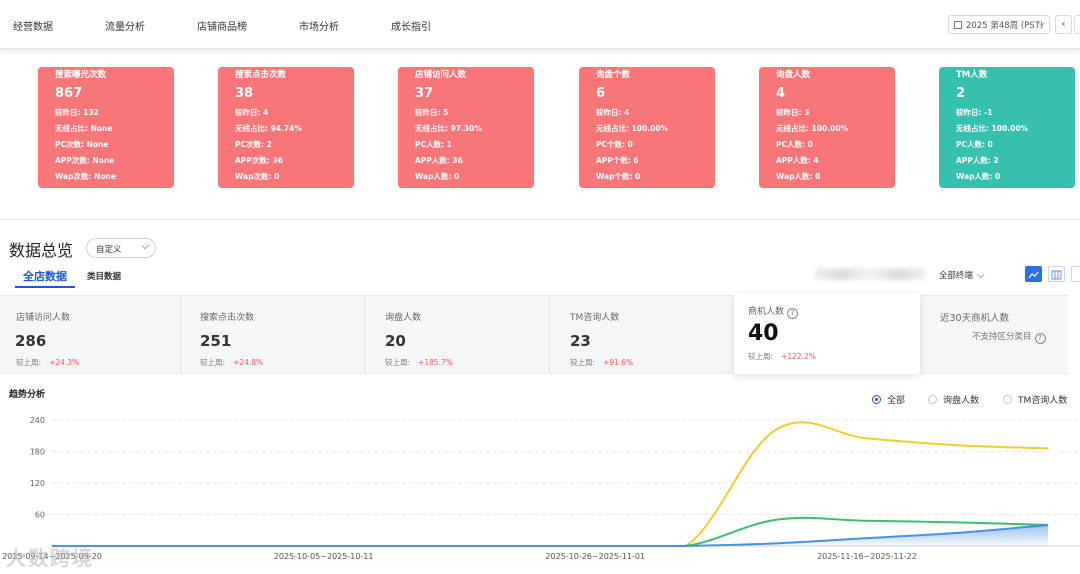 This screenshot has width=1080, height=574. Describe the element at coordinates (424, 93) in the screenshot. I see `card-value: 37` at that location.